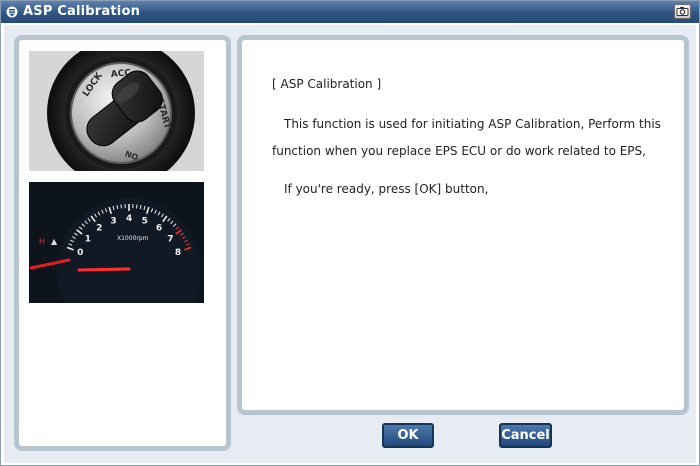 The height and width of the screenshot is (466, 700). What do you see at coordinates (145, 221) in the screenshot?
I see `tachometer-tick-label: 5` at bounding box center [145, 221].